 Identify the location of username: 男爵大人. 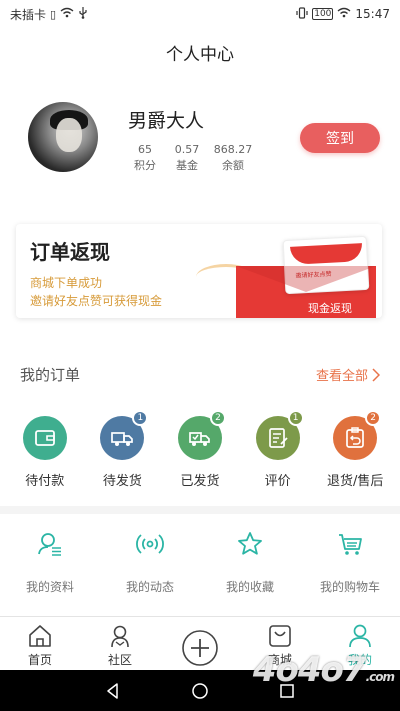
(166, 121).